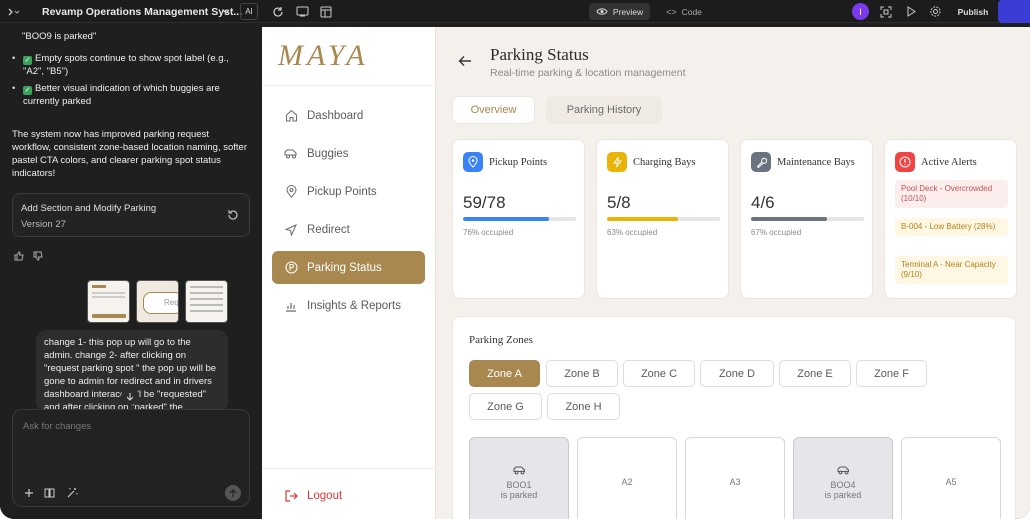  I want to click on thumbs-up-icon, so click(19, 258).